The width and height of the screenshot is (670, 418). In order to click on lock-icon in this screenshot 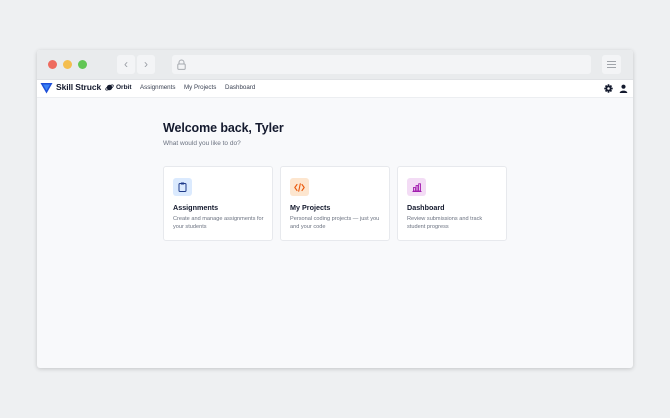, I will do `click(181, 64)`.